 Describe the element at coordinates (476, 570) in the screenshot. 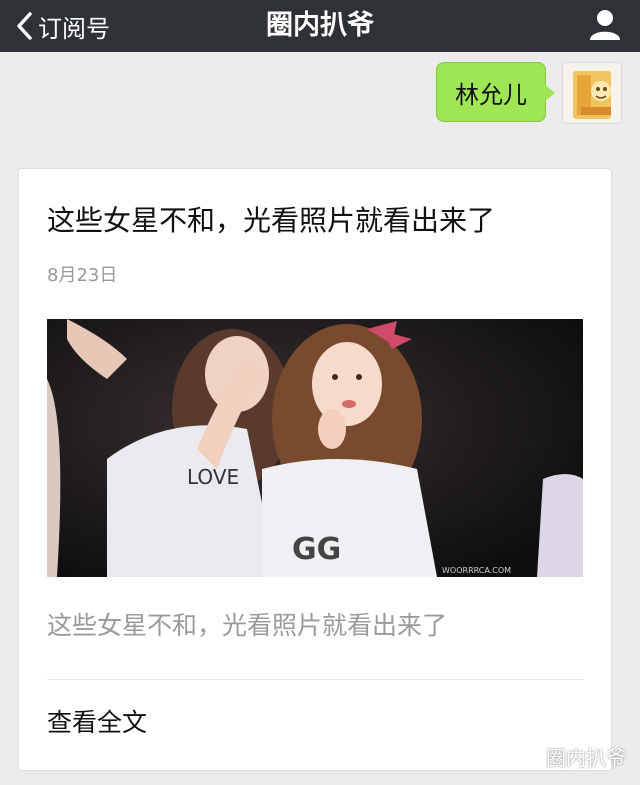

I see `image-caption: WOORRRCA.COM` at that location.